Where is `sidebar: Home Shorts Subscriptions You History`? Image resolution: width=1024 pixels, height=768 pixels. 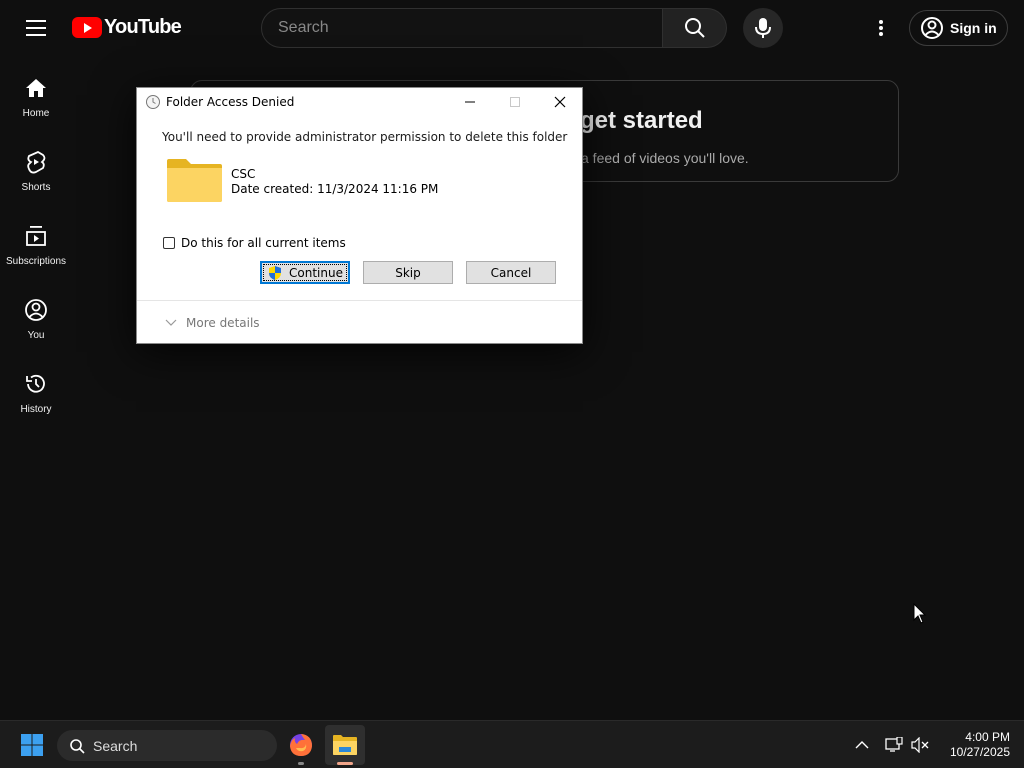 sidebar: Home Shorts Subscriptions You History is located at coordinates (36, 241).